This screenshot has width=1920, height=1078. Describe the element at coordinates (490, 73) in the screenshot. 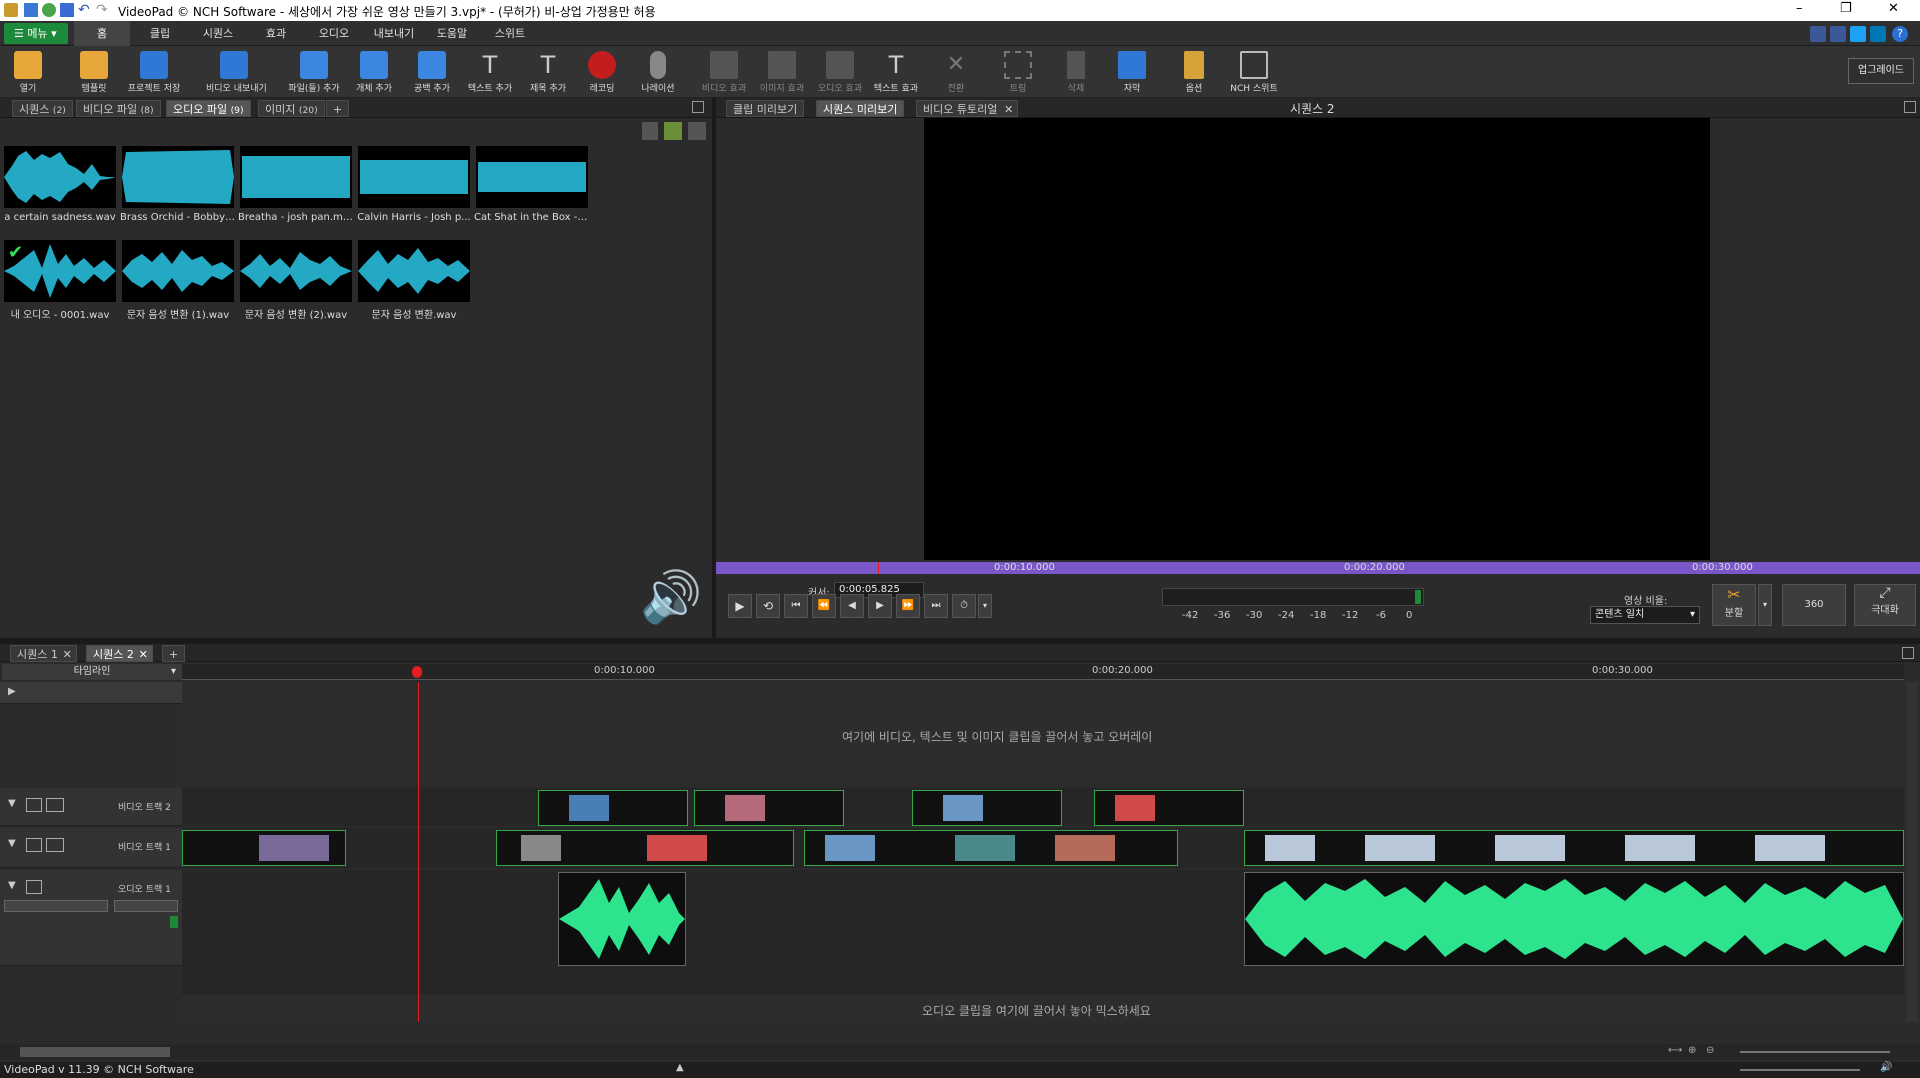

I see `add-text-button: T 텍스트 추가` at that location.